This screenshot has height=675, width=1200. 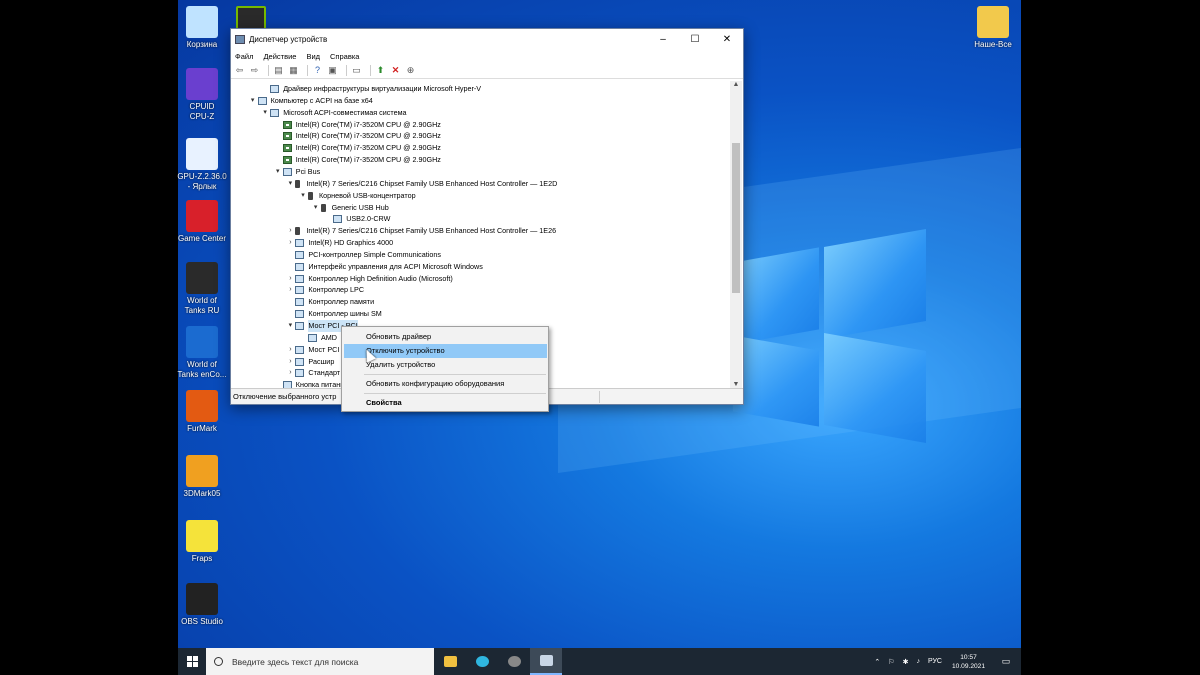 What do you see at coordinates (310, 101) in the screenshot?
I see `tree-item: ▾ Компьютер с ACPI на базе x64` at bounding box center [310, 101].